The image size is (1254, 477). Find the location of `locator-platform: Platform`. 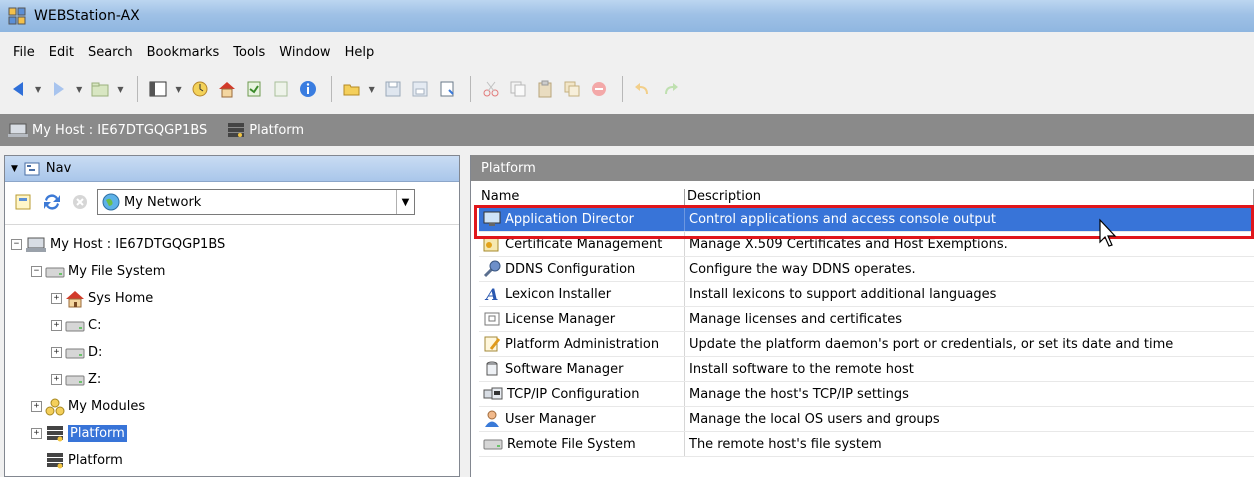

locator-platform: Platform is located at coordinates (265, 130).